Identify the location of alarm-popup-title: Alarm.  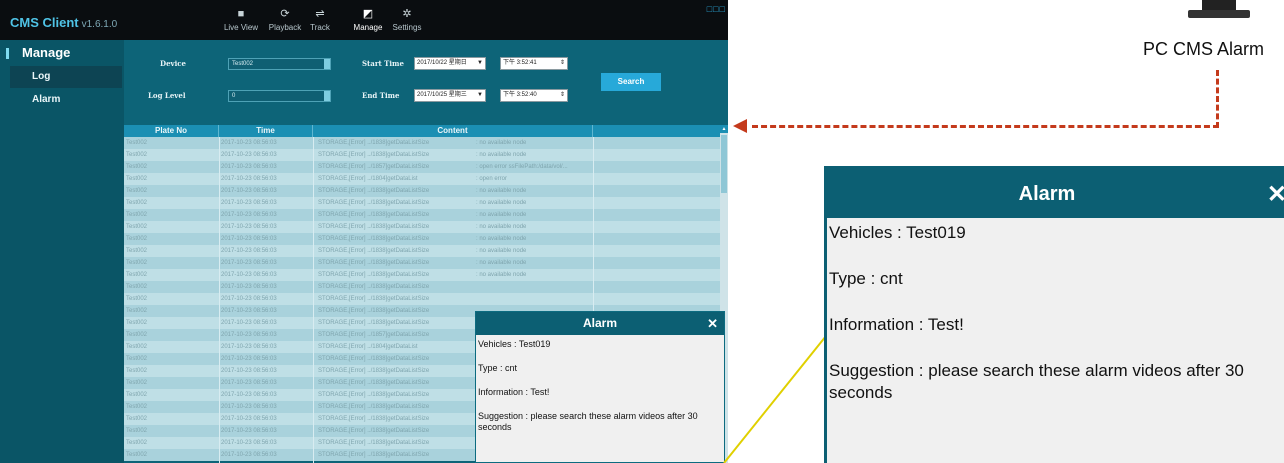
(599, 323).